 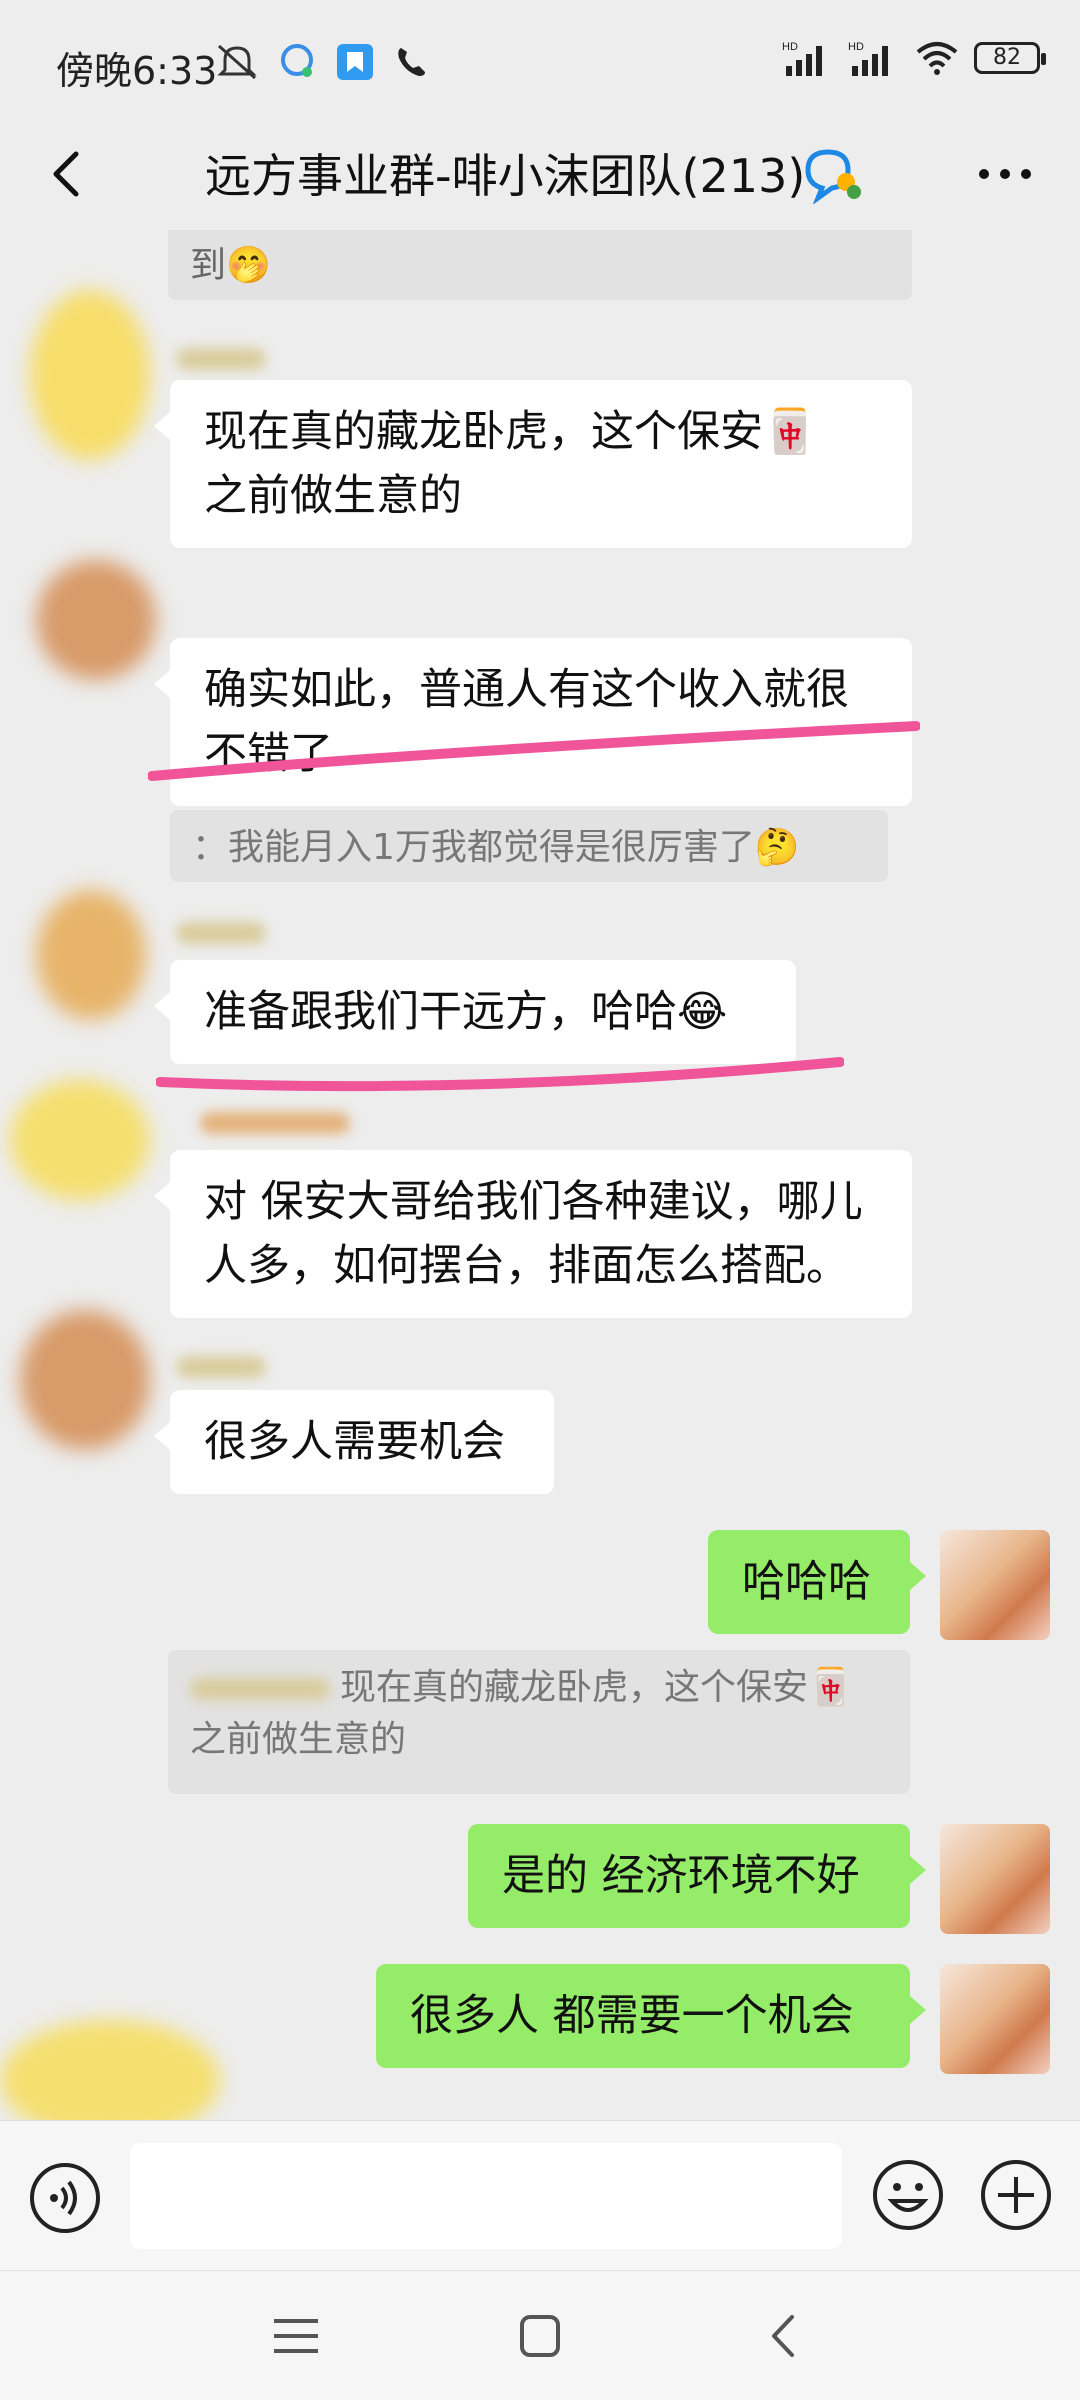 I want to click on input-bar, so click(x=540, y=2195).